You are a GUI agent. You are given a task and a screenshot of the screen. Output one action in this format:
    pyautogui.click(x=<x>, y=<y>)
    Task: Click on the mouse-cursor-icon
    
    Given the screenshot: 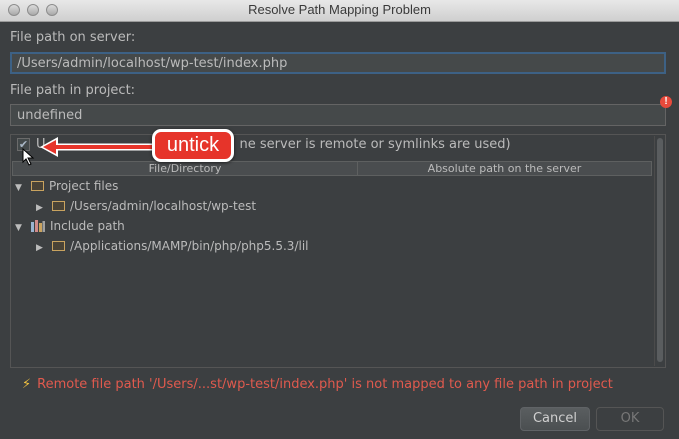 What is the action you would take?
    pyautogui.click(x=28, y=157)
    